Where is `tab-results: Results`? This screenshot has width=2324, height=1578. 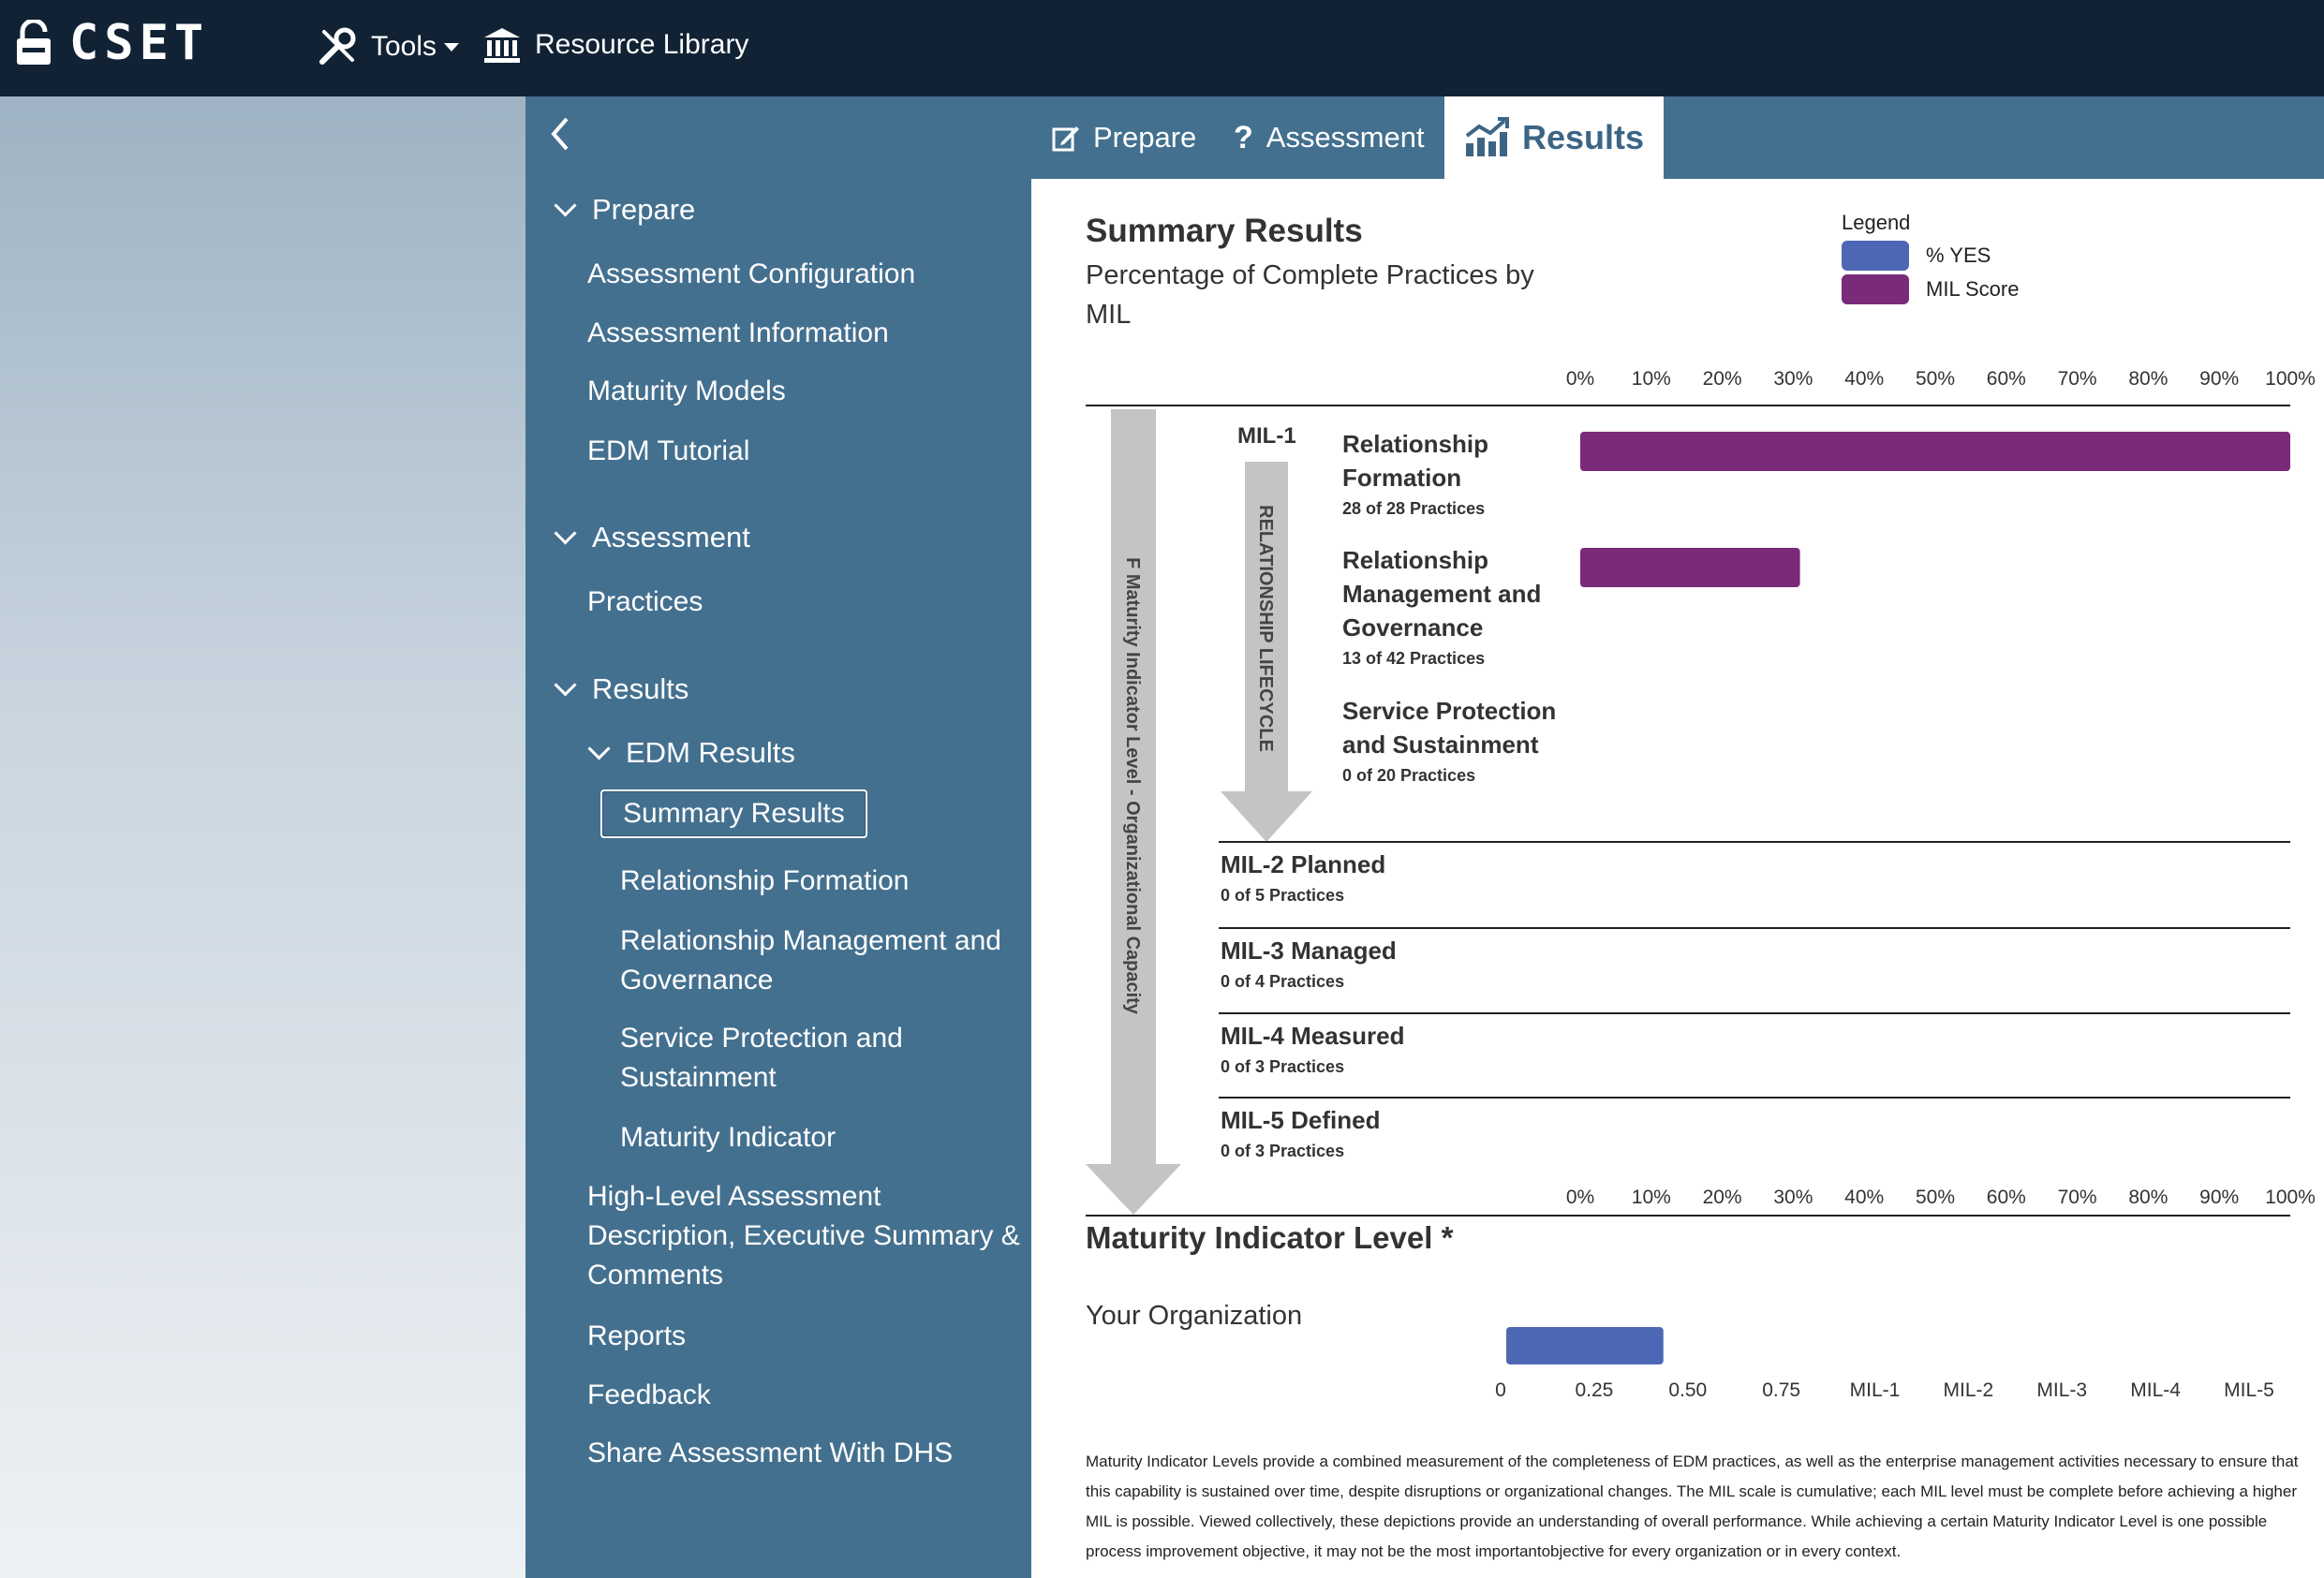
tab-results: Results is located at coordinates (1554, 137).